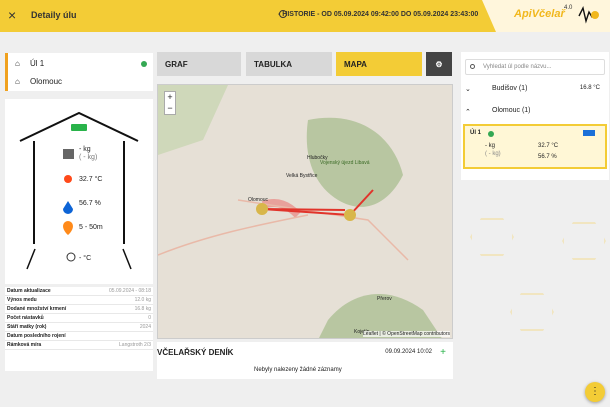 The width and height of the screenshot is (610, 407). I want to click on group-temperature: 16.8 °C, so click(589, 88).